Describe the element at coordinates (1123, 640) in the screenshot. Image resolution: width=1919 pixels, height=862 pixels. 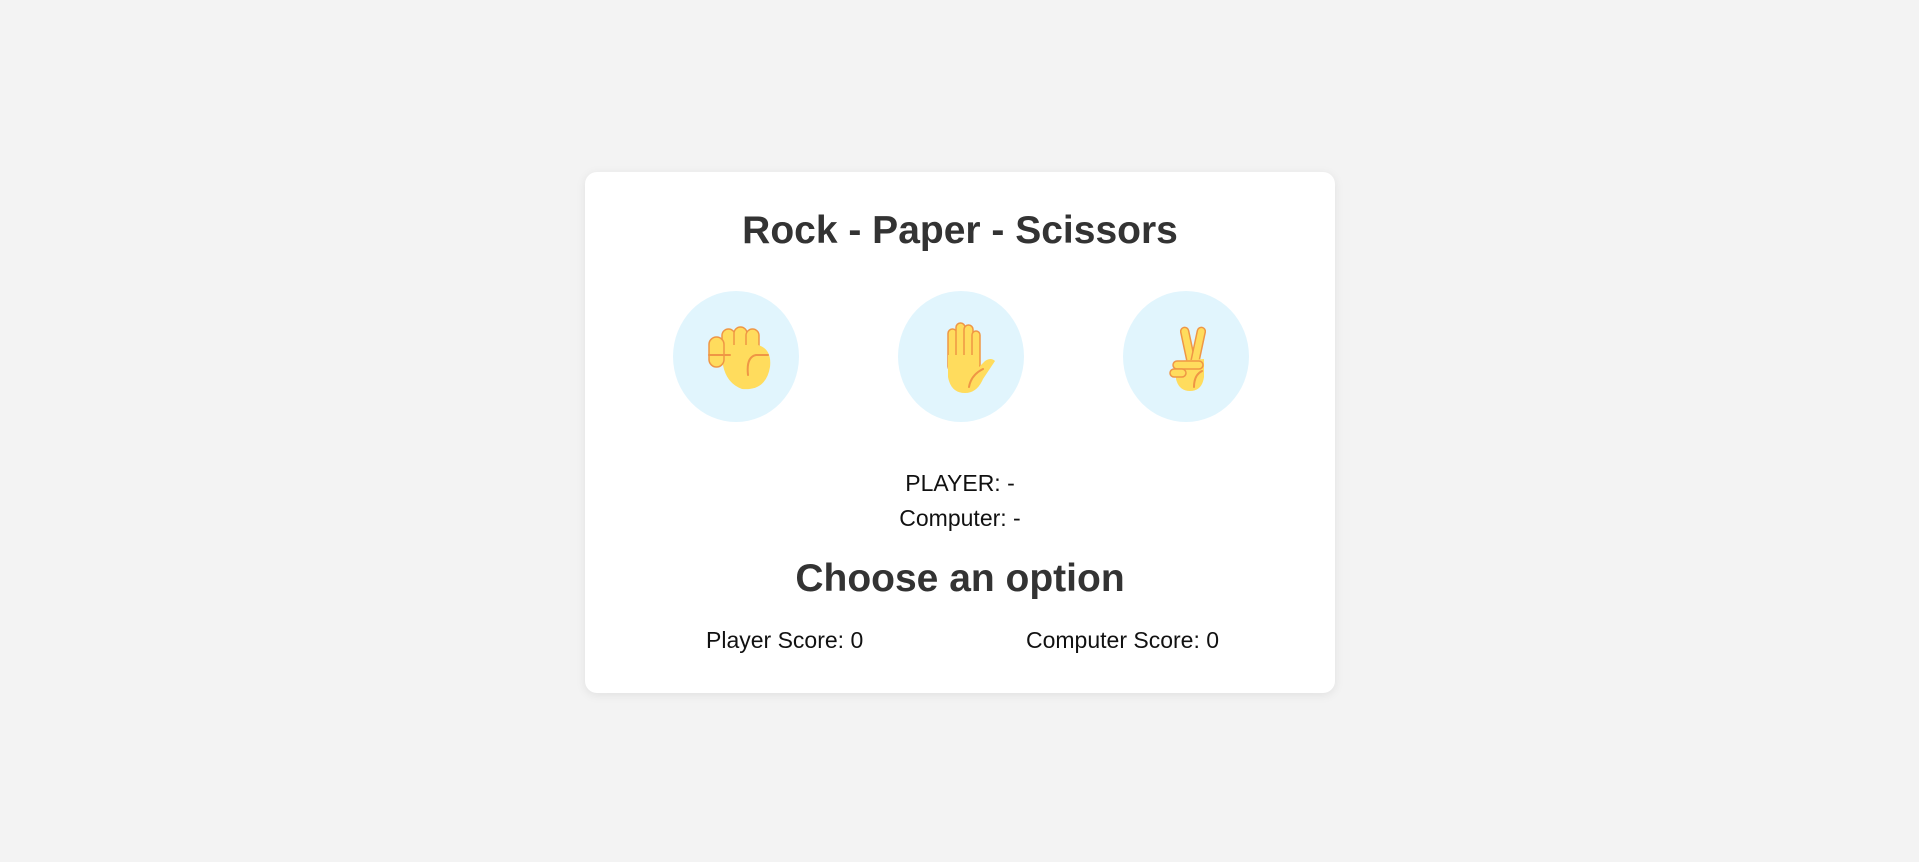
I see `computer-score: Computer Score: 0` at that location.